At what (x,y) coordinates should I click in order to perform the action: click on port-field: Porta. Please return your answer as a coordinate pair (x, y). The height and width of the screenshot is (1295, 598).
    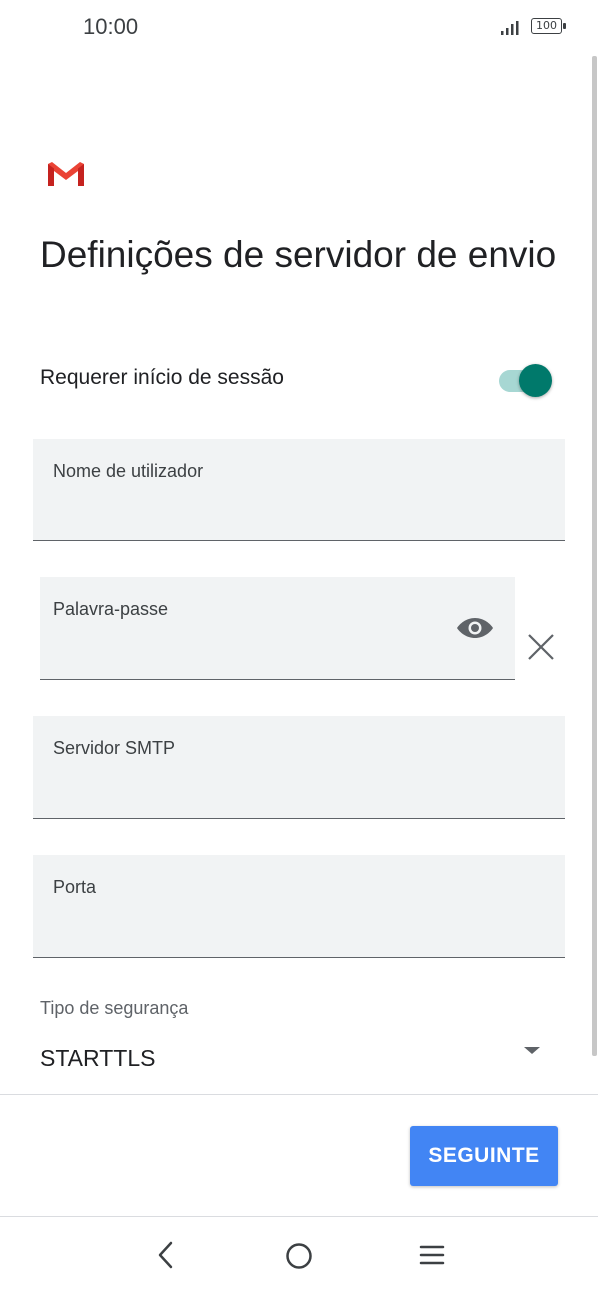
    Looking at the image, I should click on (299, 906).